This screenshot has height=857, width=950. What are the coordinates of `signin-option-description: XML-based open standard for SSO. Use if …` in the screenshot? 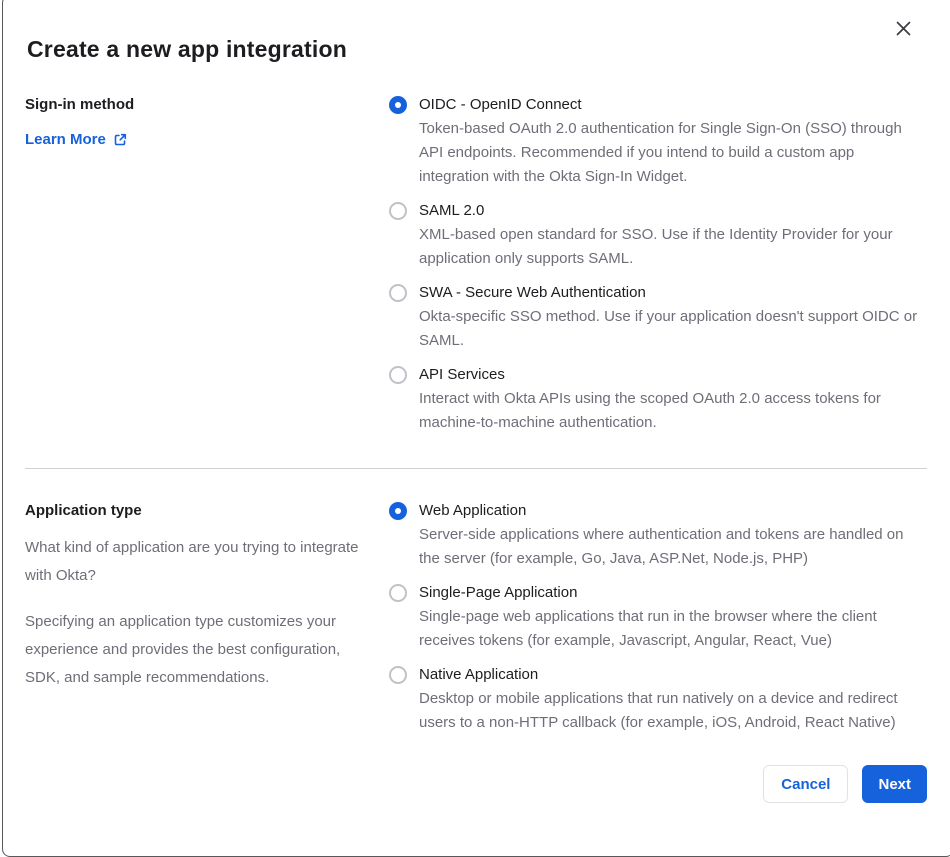 It's located at (656, 246).